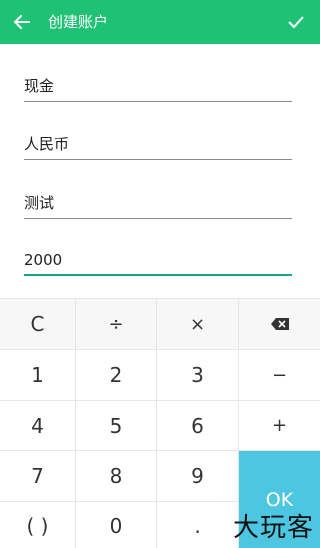  I want to click on key-2: 2, so click(116, 375).